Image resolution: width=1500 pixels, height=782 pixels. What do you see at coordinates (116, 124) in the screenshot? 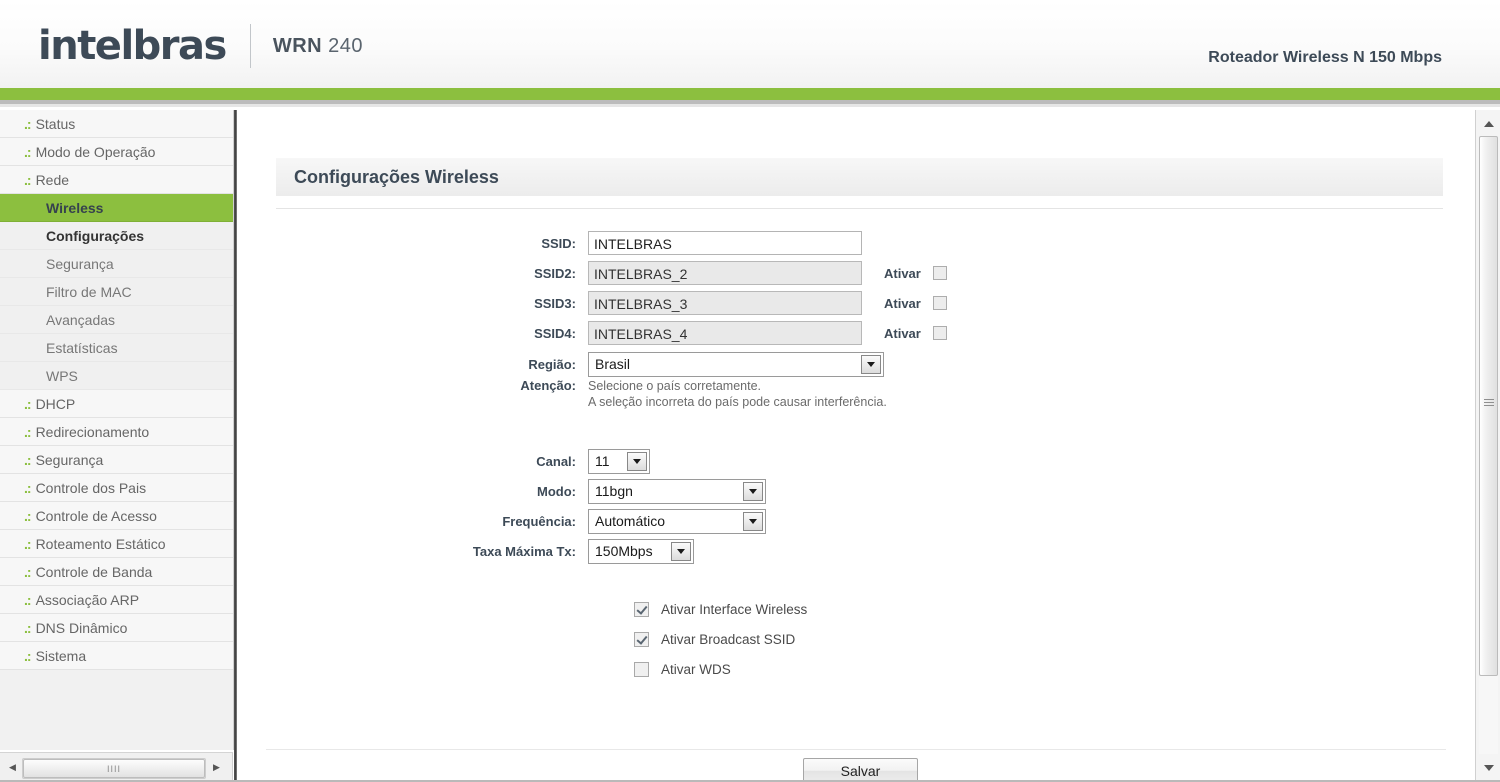
I see `sidebar-item-status: .: Status` at bounding box center [116, 124].